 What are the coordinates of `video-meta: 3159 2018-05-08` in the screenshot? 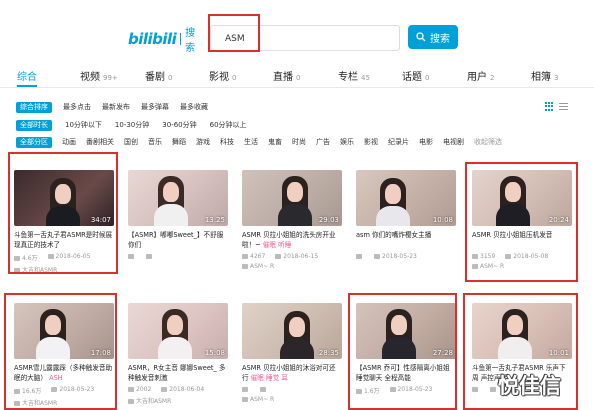 It's located at (522, 256).